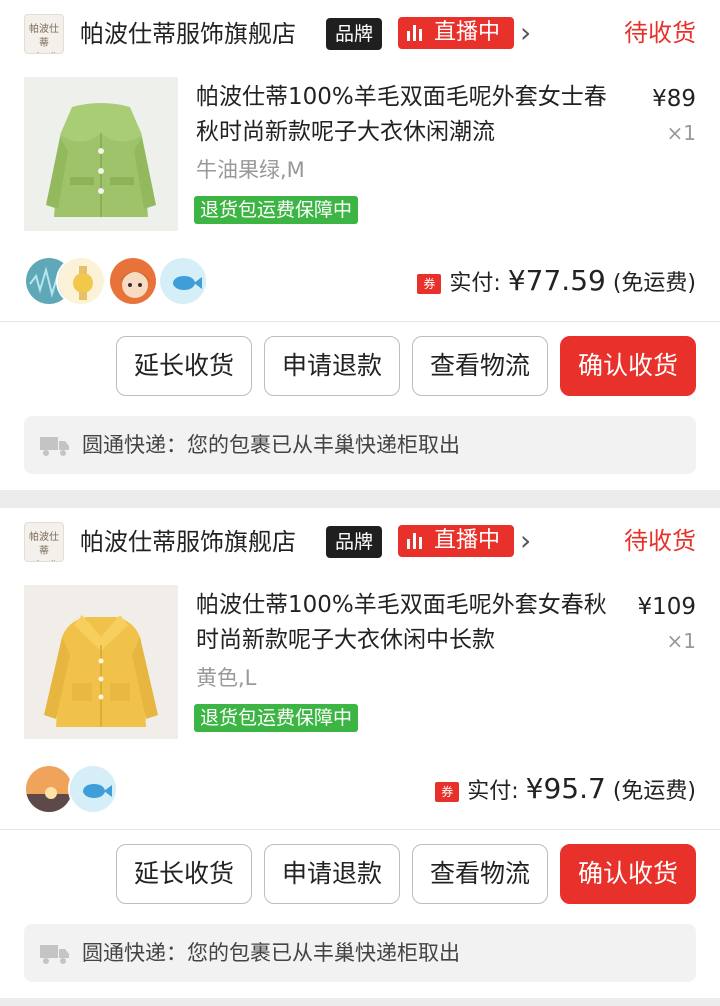  I want to click on watch-avatar, so click(81, 281).